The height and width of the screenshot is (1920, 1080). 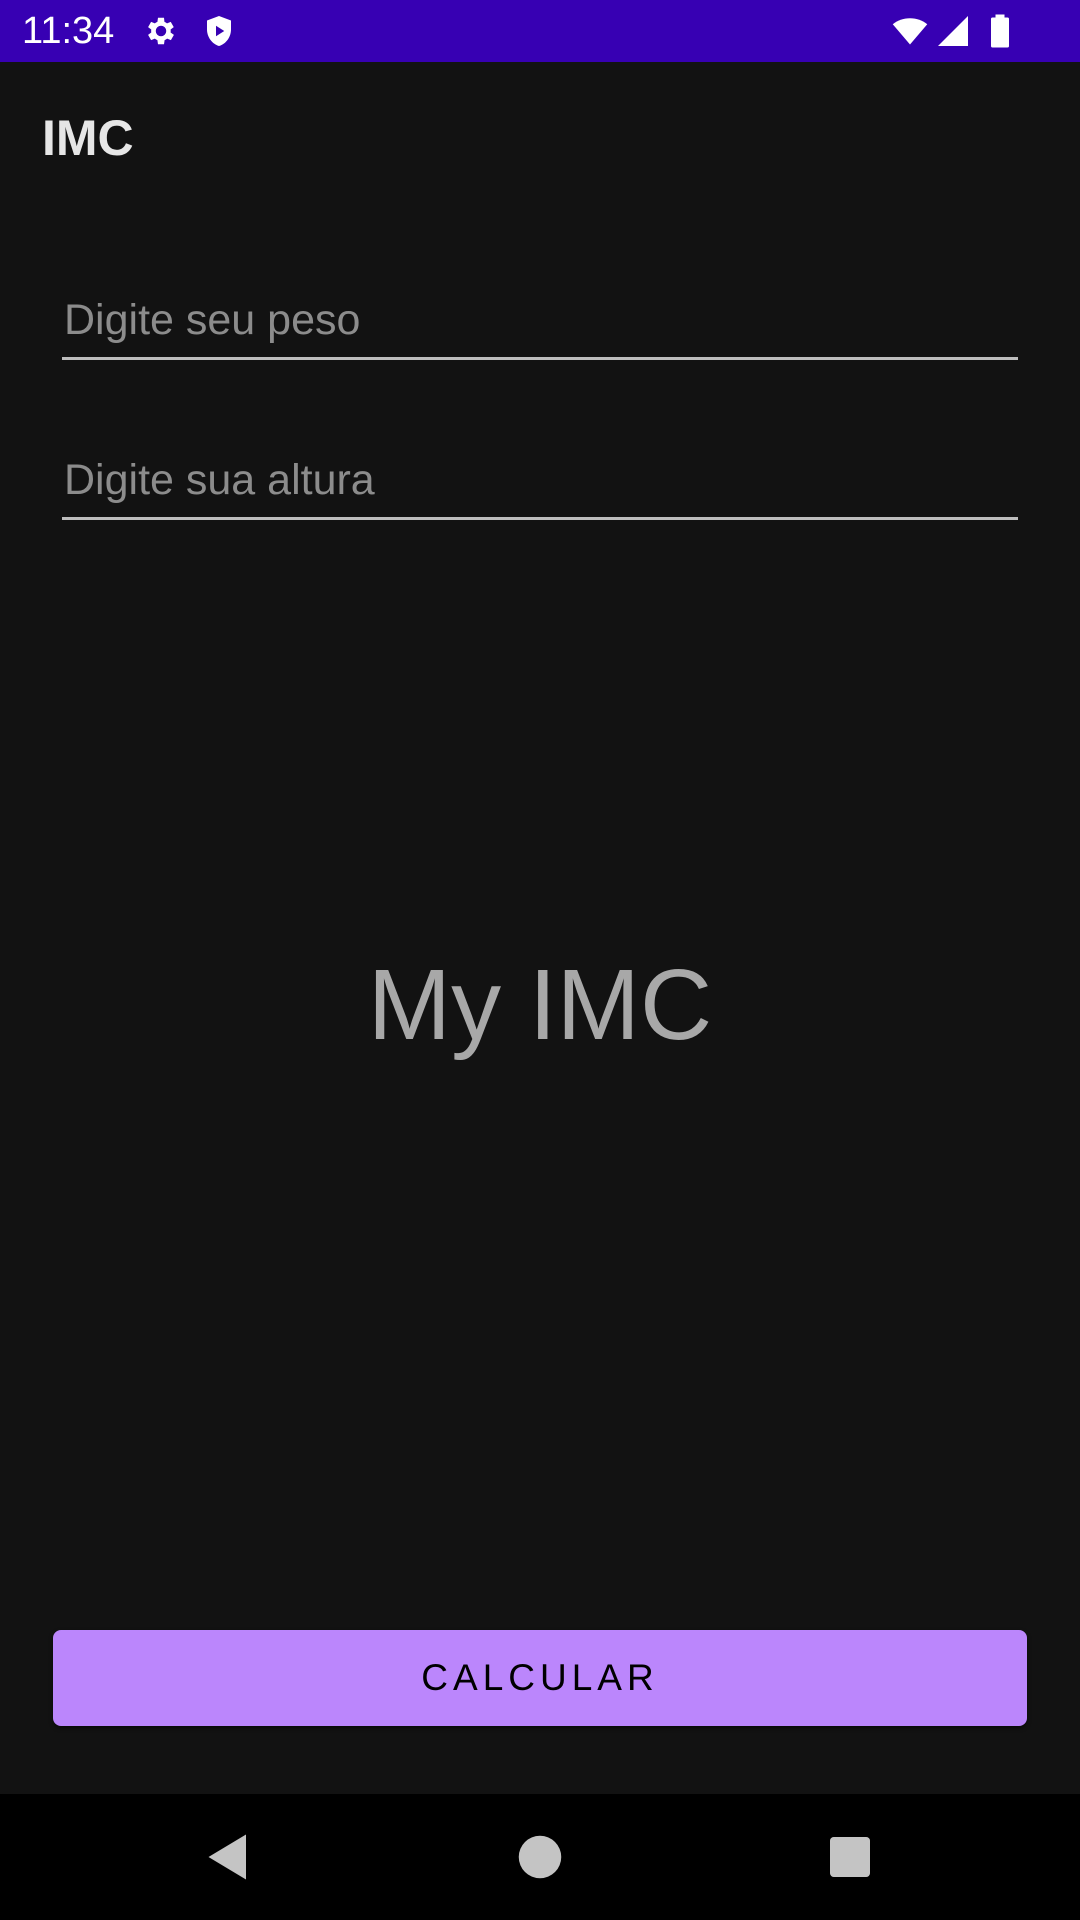 What do you see at coordinates (88, 138) in the screenshot?
I see `app-title: IMC` at bounding box center [88, 138].